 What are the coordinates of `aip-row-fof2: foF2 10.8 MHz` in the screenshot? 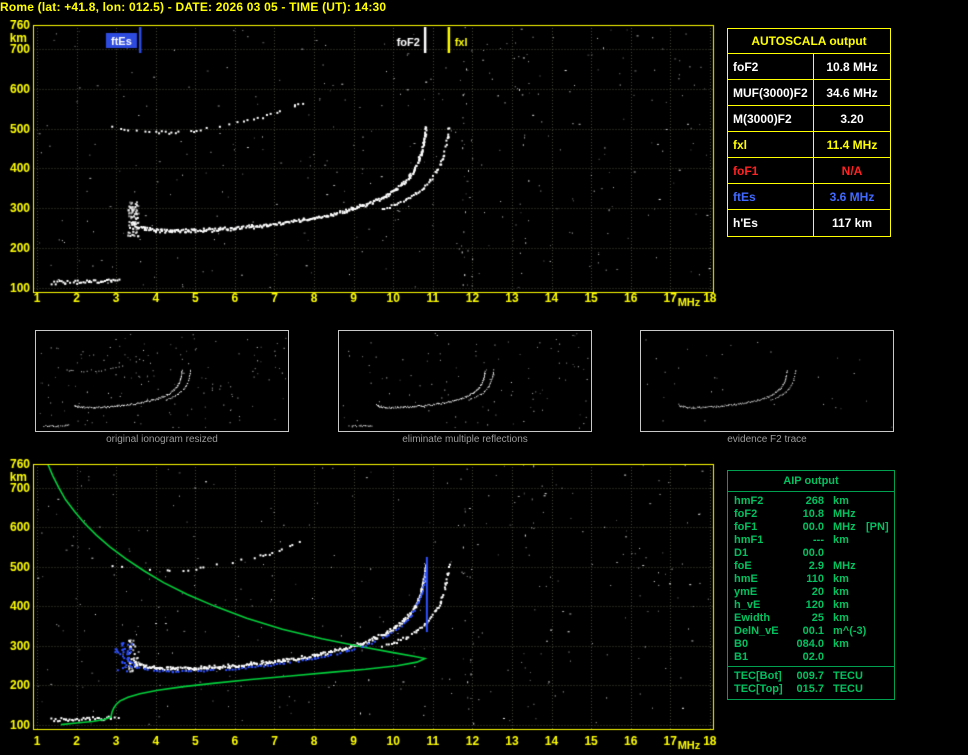 It's located at (811, 514).